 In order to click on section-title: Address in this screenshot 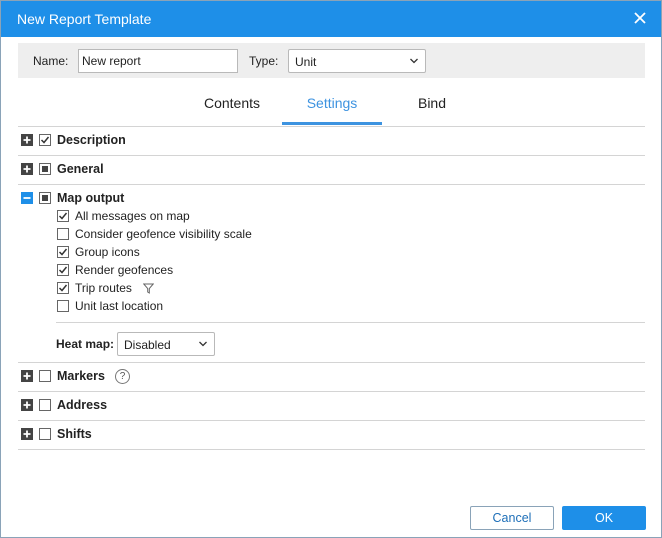, I will do `click(82, 405)`.